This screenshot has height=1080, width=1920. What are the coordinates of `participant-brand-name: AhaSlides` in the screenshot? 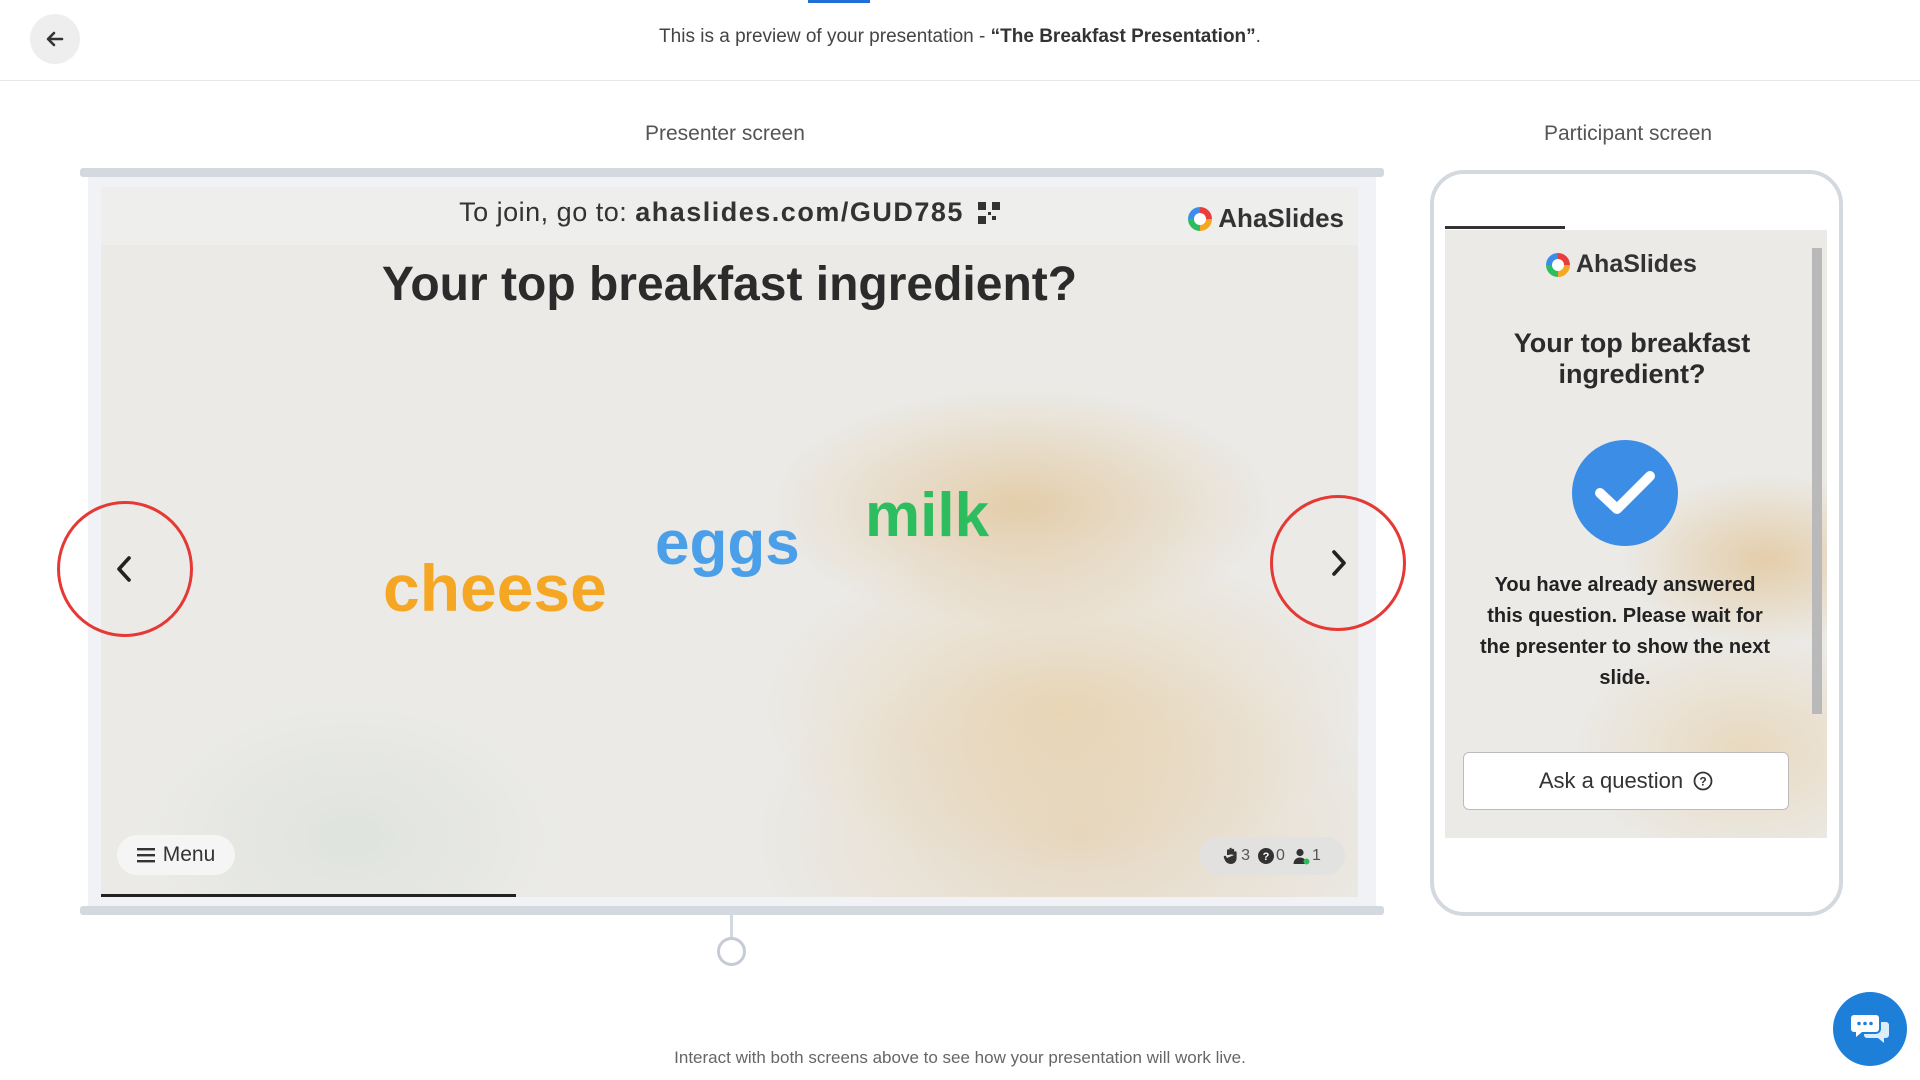 It's located at (1636, 264).